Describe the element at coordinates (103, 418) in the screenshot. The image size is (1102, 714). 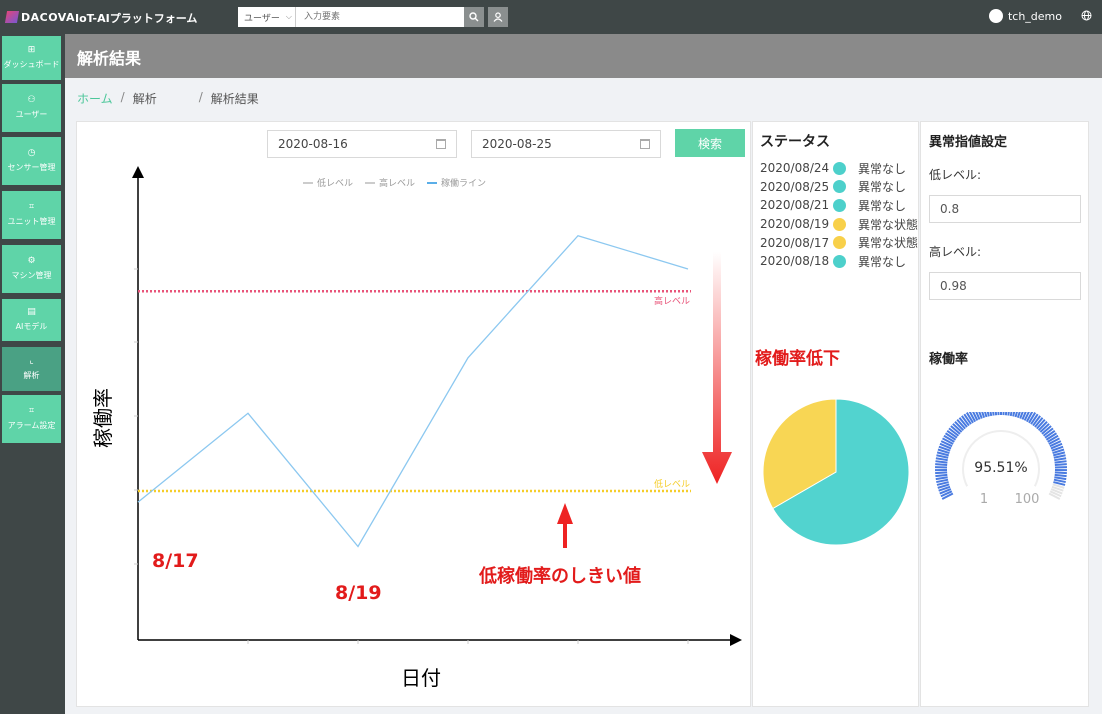
I see `y-axis-label: 稼働率` at that location.